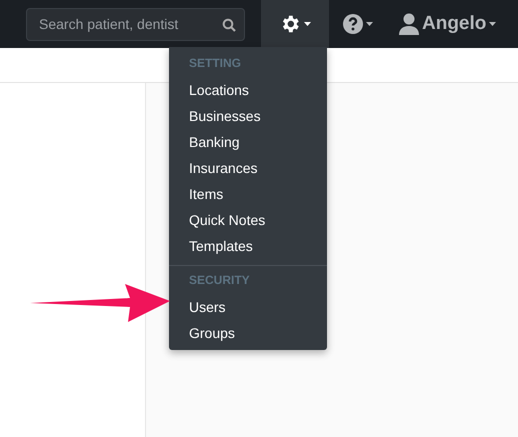 The image size is (518, 437). Describe the element at coordinates (219, 280) in the screenshot. I see `menu-section-header: SECURITY` at that location.